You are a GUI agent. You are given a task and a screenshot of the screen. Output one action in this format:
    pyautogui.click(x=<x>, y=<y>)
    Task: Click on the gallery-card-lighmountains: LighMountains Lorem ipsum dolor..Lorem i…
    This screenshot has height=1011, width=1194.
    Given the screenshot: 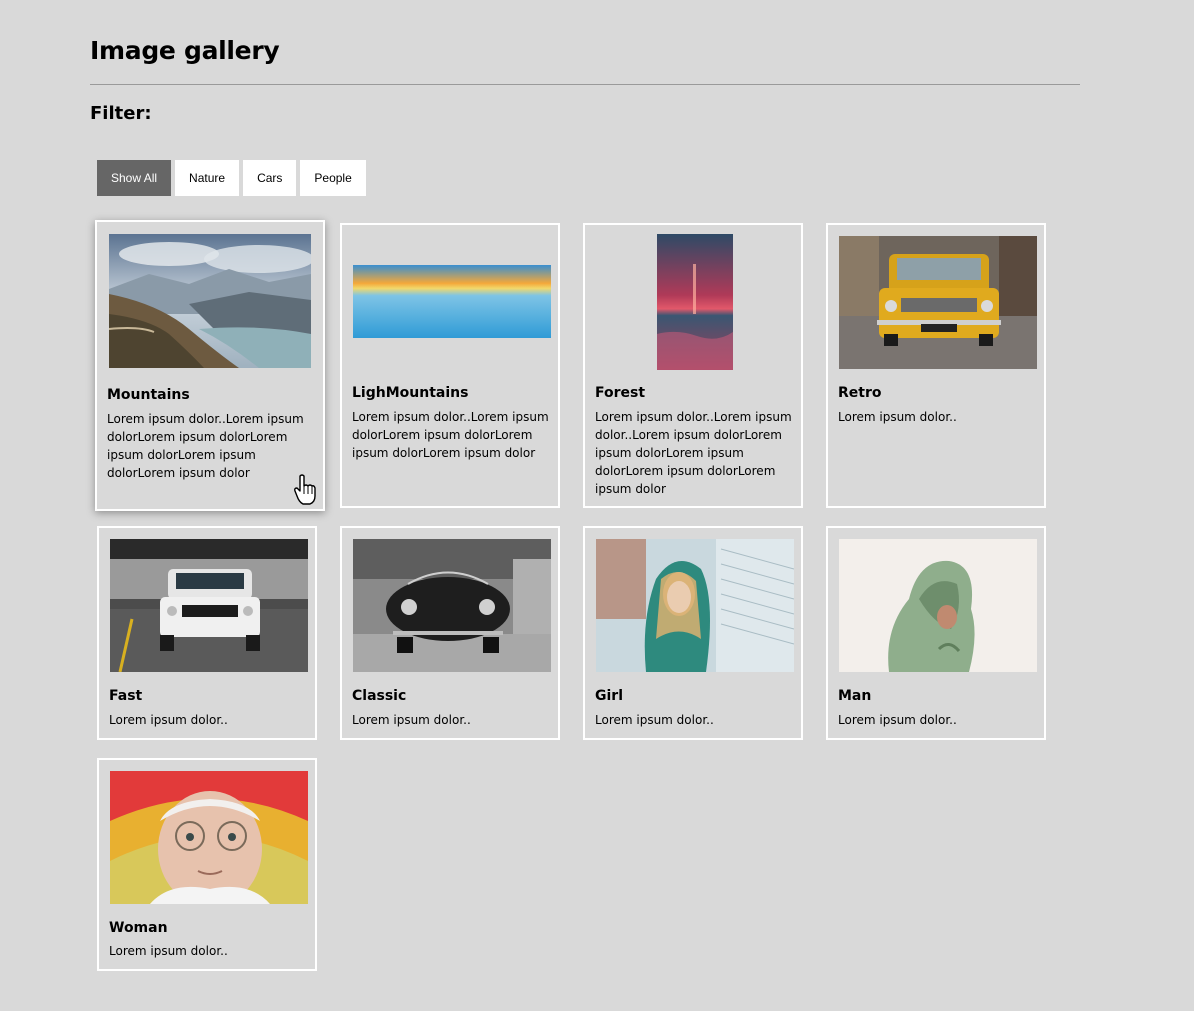 What is the action you would take?
    pyautogui.click(x=450, y=365)
    